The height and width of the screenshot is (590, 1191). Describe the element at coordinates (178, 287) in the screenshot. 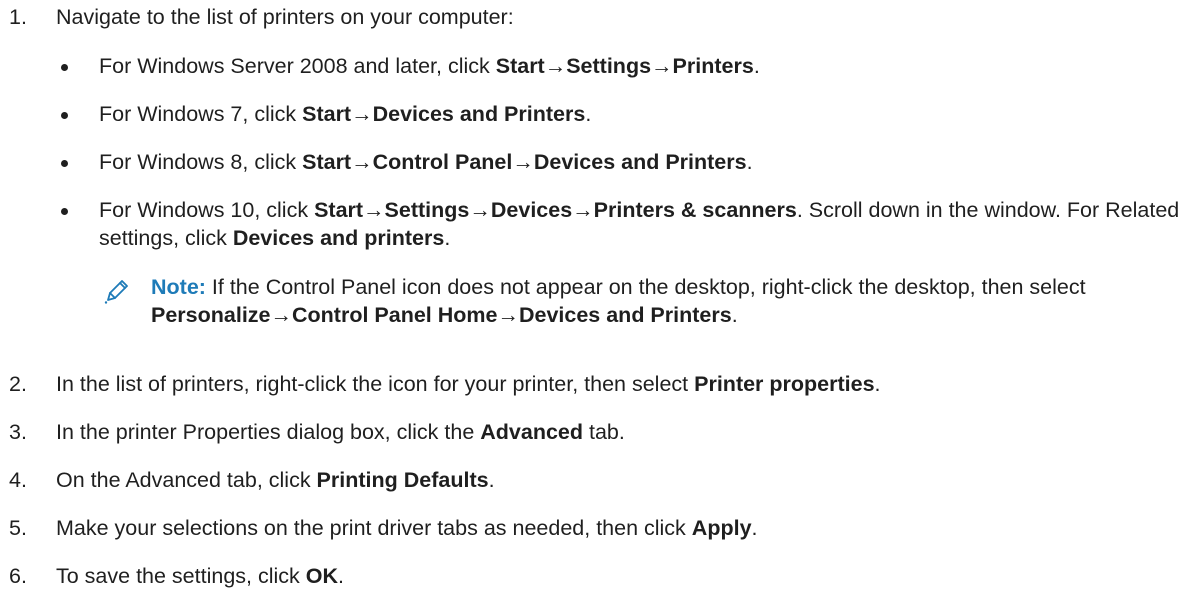

I see `note-label: Note:` at that location.